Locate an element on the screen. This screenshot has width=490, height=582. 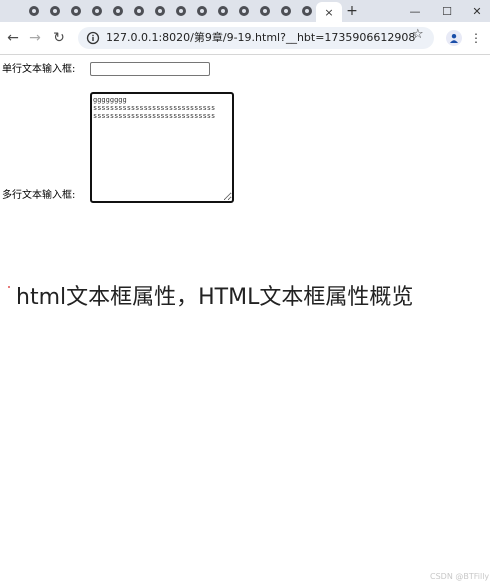
overlay-caption: html文本框属性，HTML文本框属性概览 is located at coordinates (215, 297).